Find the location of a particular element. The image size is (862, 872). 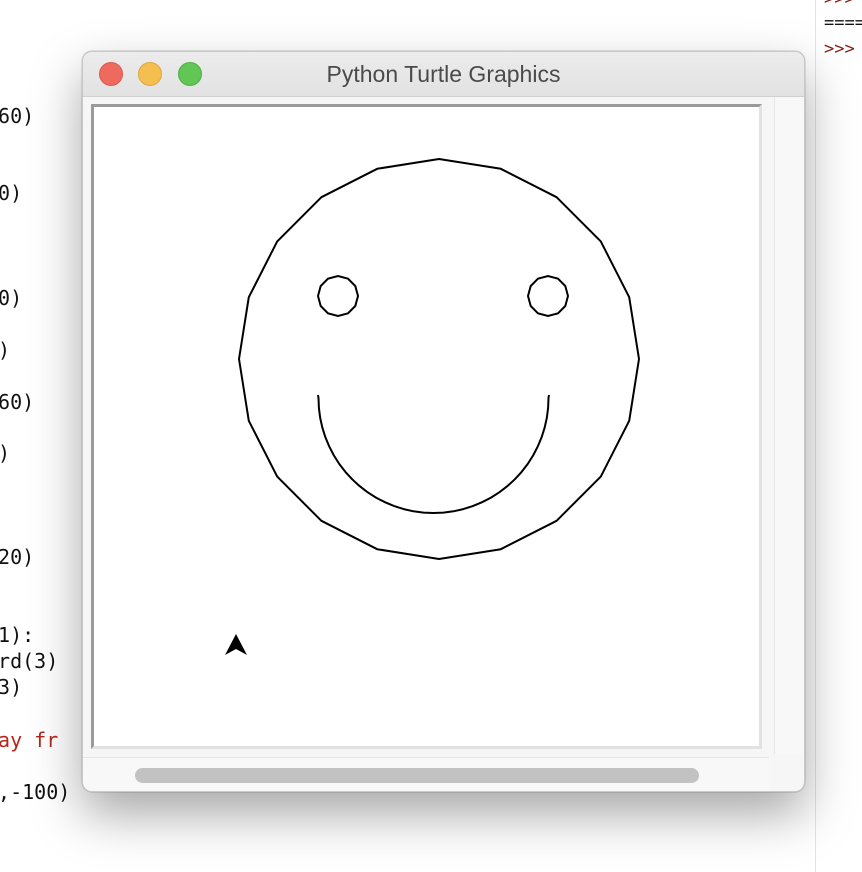

code-line: 60) is located at coordinates (11, 298).